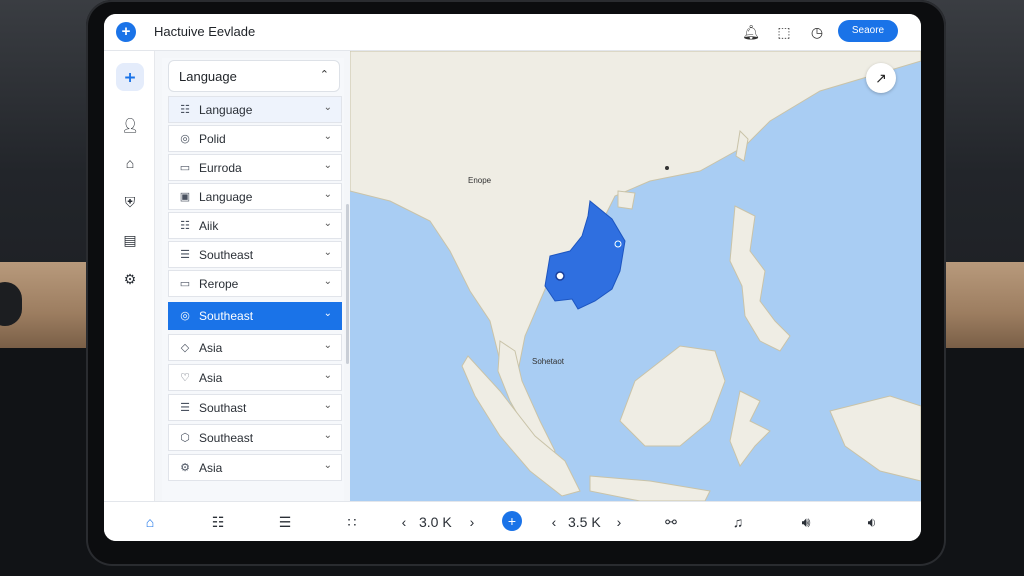  Describe the element at coordinates (209, 226) in the screenshot. I see `list-item-label: Aiik` at that location.